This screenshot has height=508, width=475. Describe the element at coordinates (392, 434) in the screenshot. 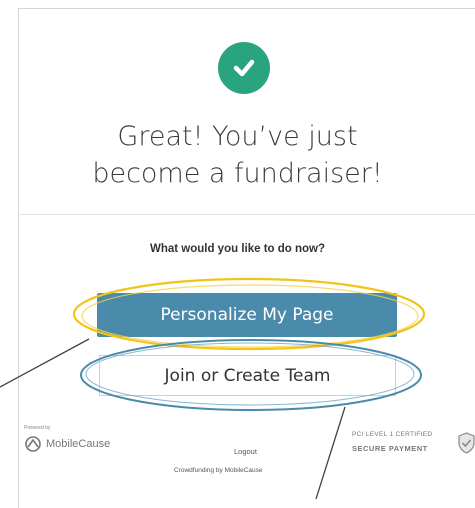

I see `pci-level-label: PCI LEVEL 1 CERTIFIED` at that location.